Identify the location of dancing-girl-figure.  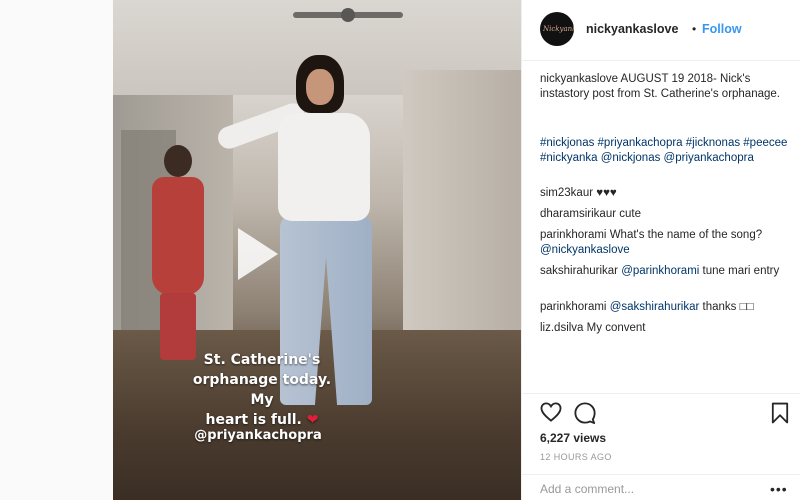
(173, 252).